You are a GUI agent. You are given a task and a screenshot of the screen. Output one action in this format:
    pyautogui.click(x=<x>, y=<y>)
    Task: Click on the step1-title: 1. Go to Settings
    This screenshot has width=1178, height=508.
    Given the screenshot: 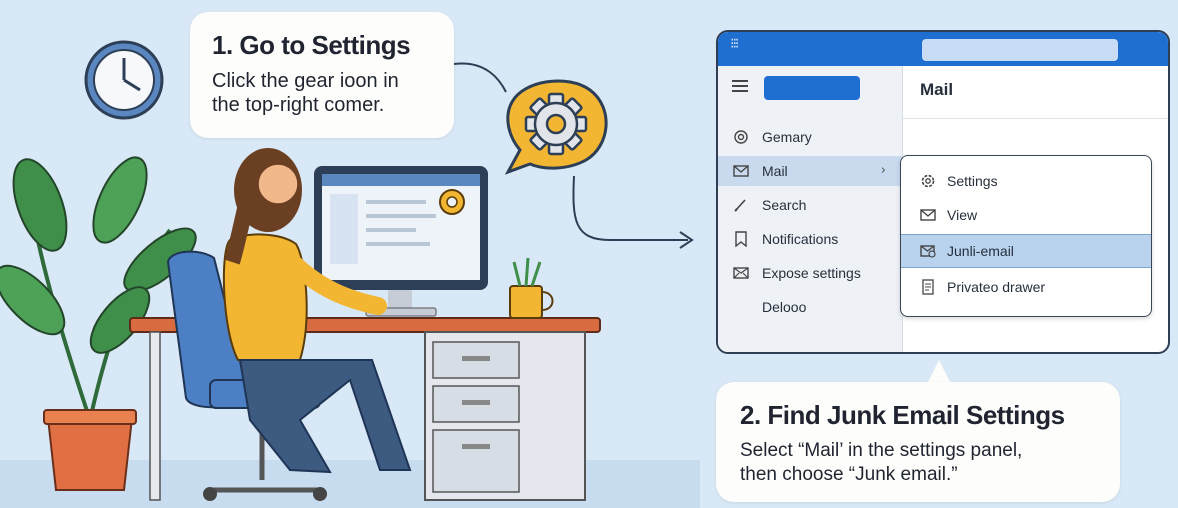 What is the action you would take?
    pyautogui.click(x=311, y=45)
    